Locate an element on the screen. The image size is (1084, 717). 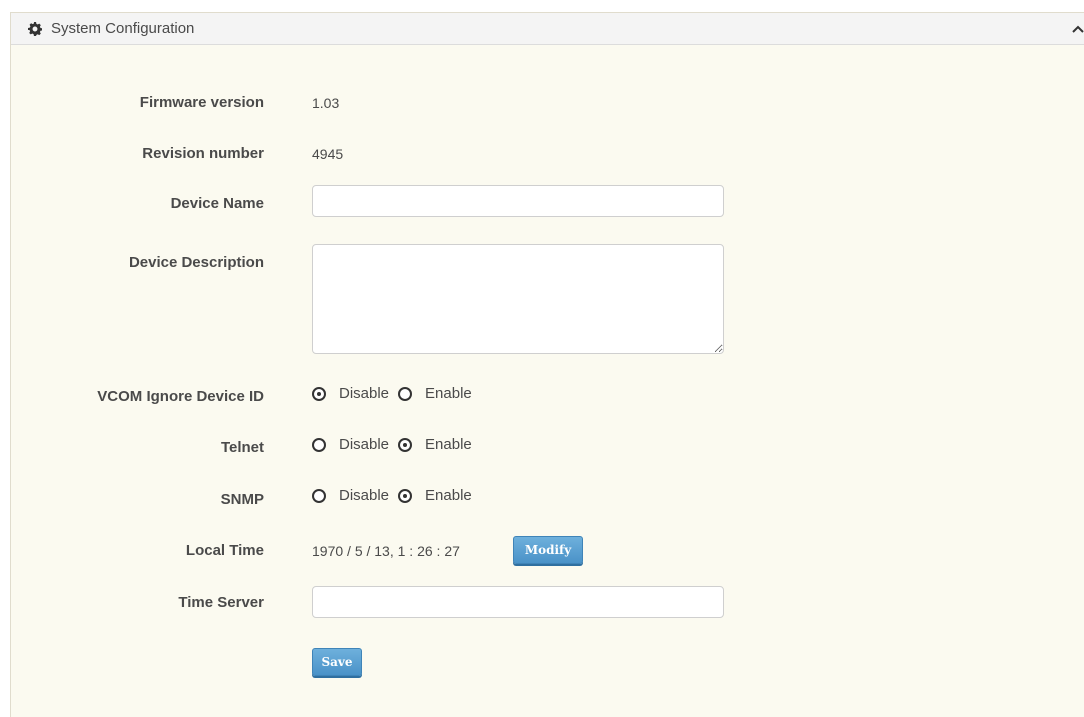
telnet-disable-radio: Disable is located at coordinates (350, 445).